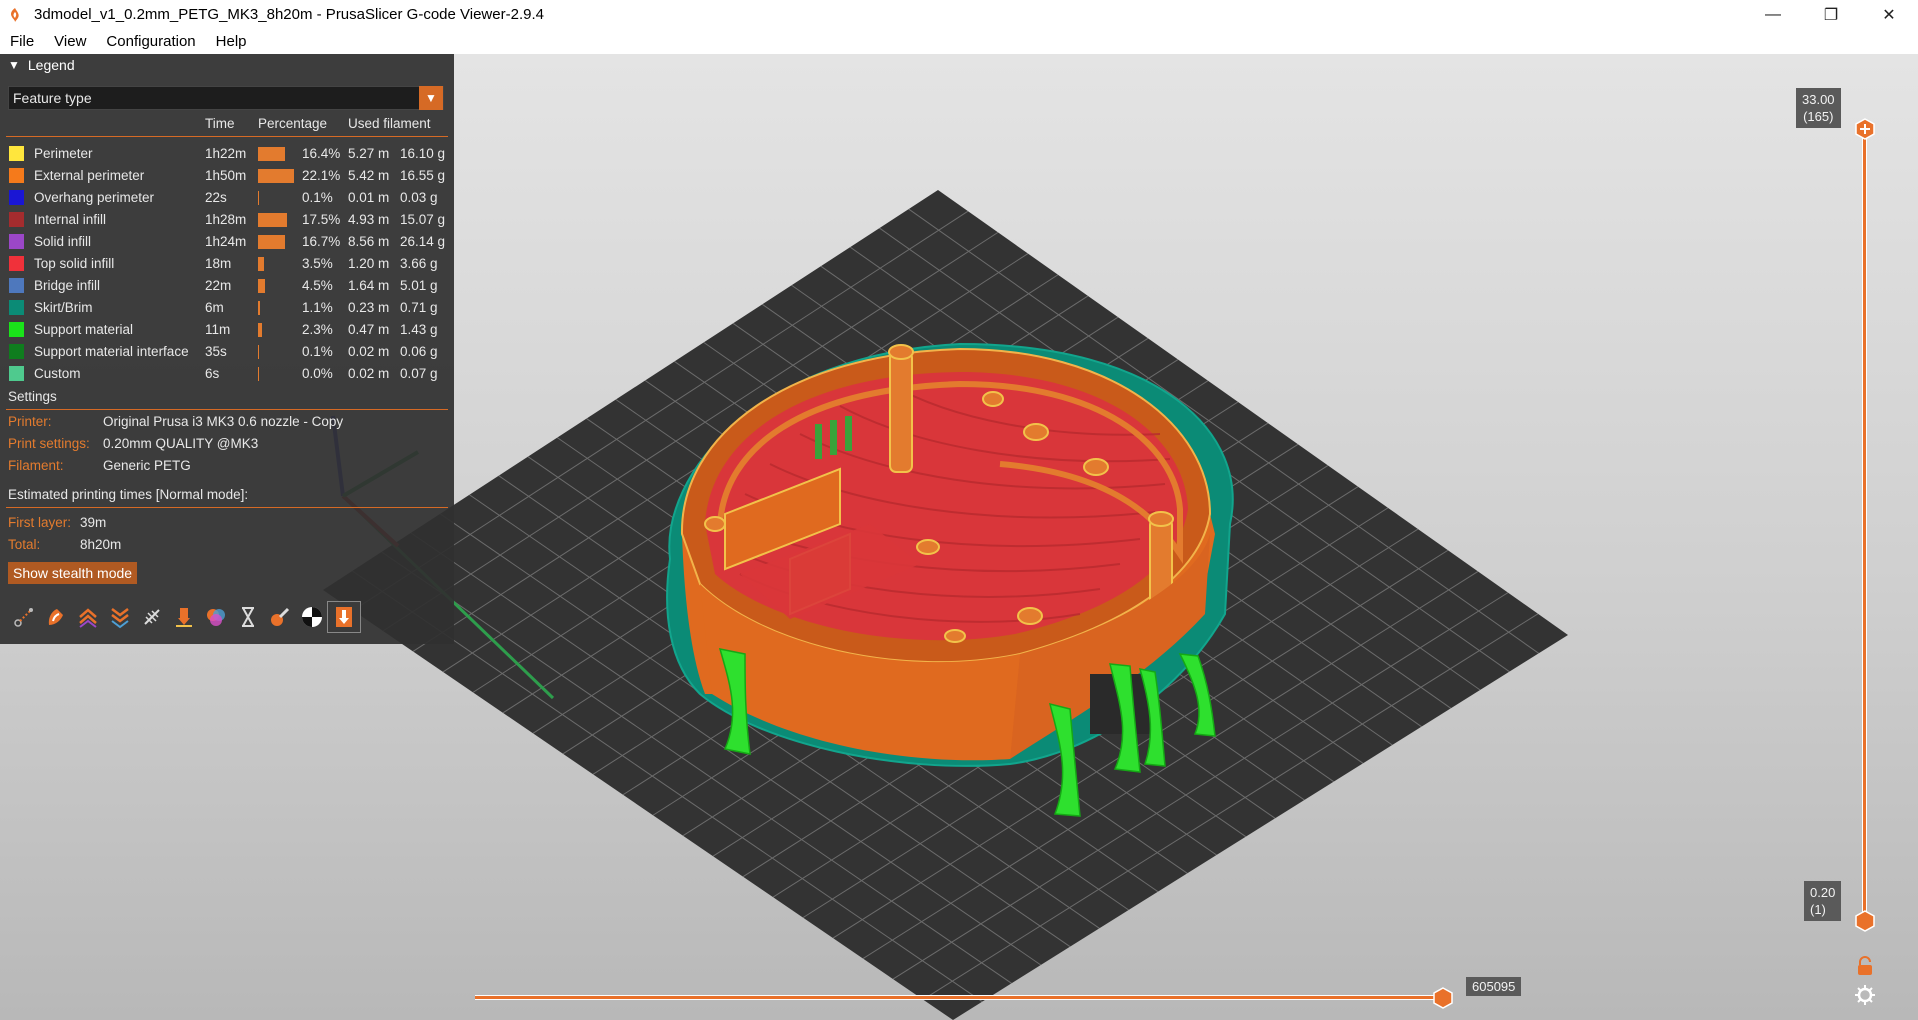 This screenshot has width=1918, height=1020. I want to click on feature-time: 6m, so click(214, 307).